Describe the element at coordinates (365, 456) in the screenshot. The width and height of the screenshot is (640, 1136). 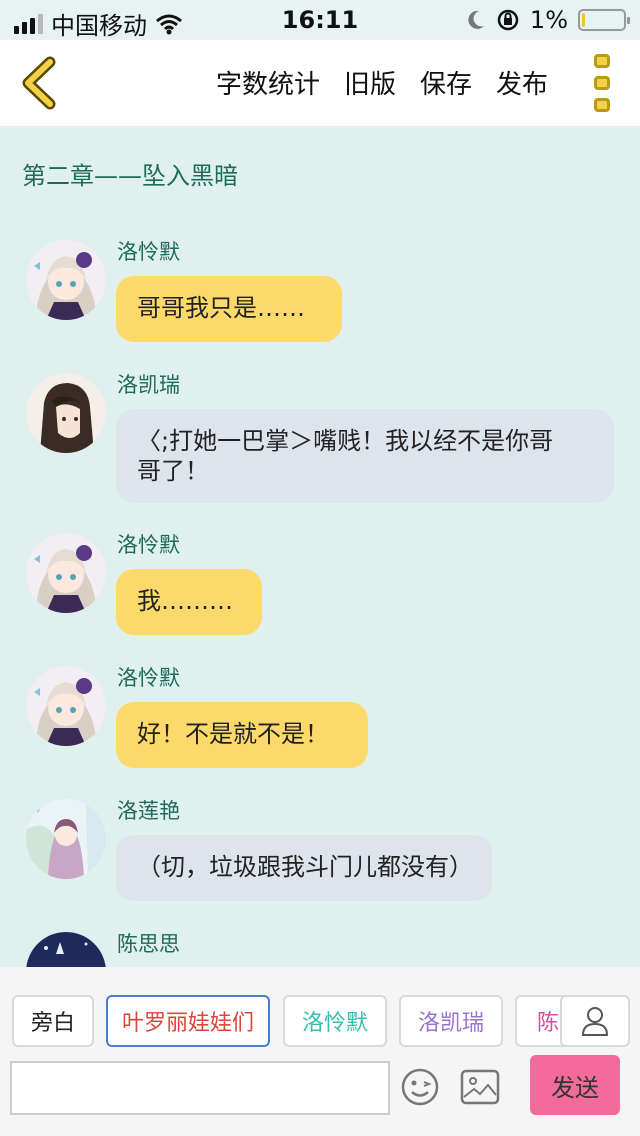
I see `message-bubble: 〈;打她一巴掌＞嘴贱！我以经不是你哥 哥了！` at that location.